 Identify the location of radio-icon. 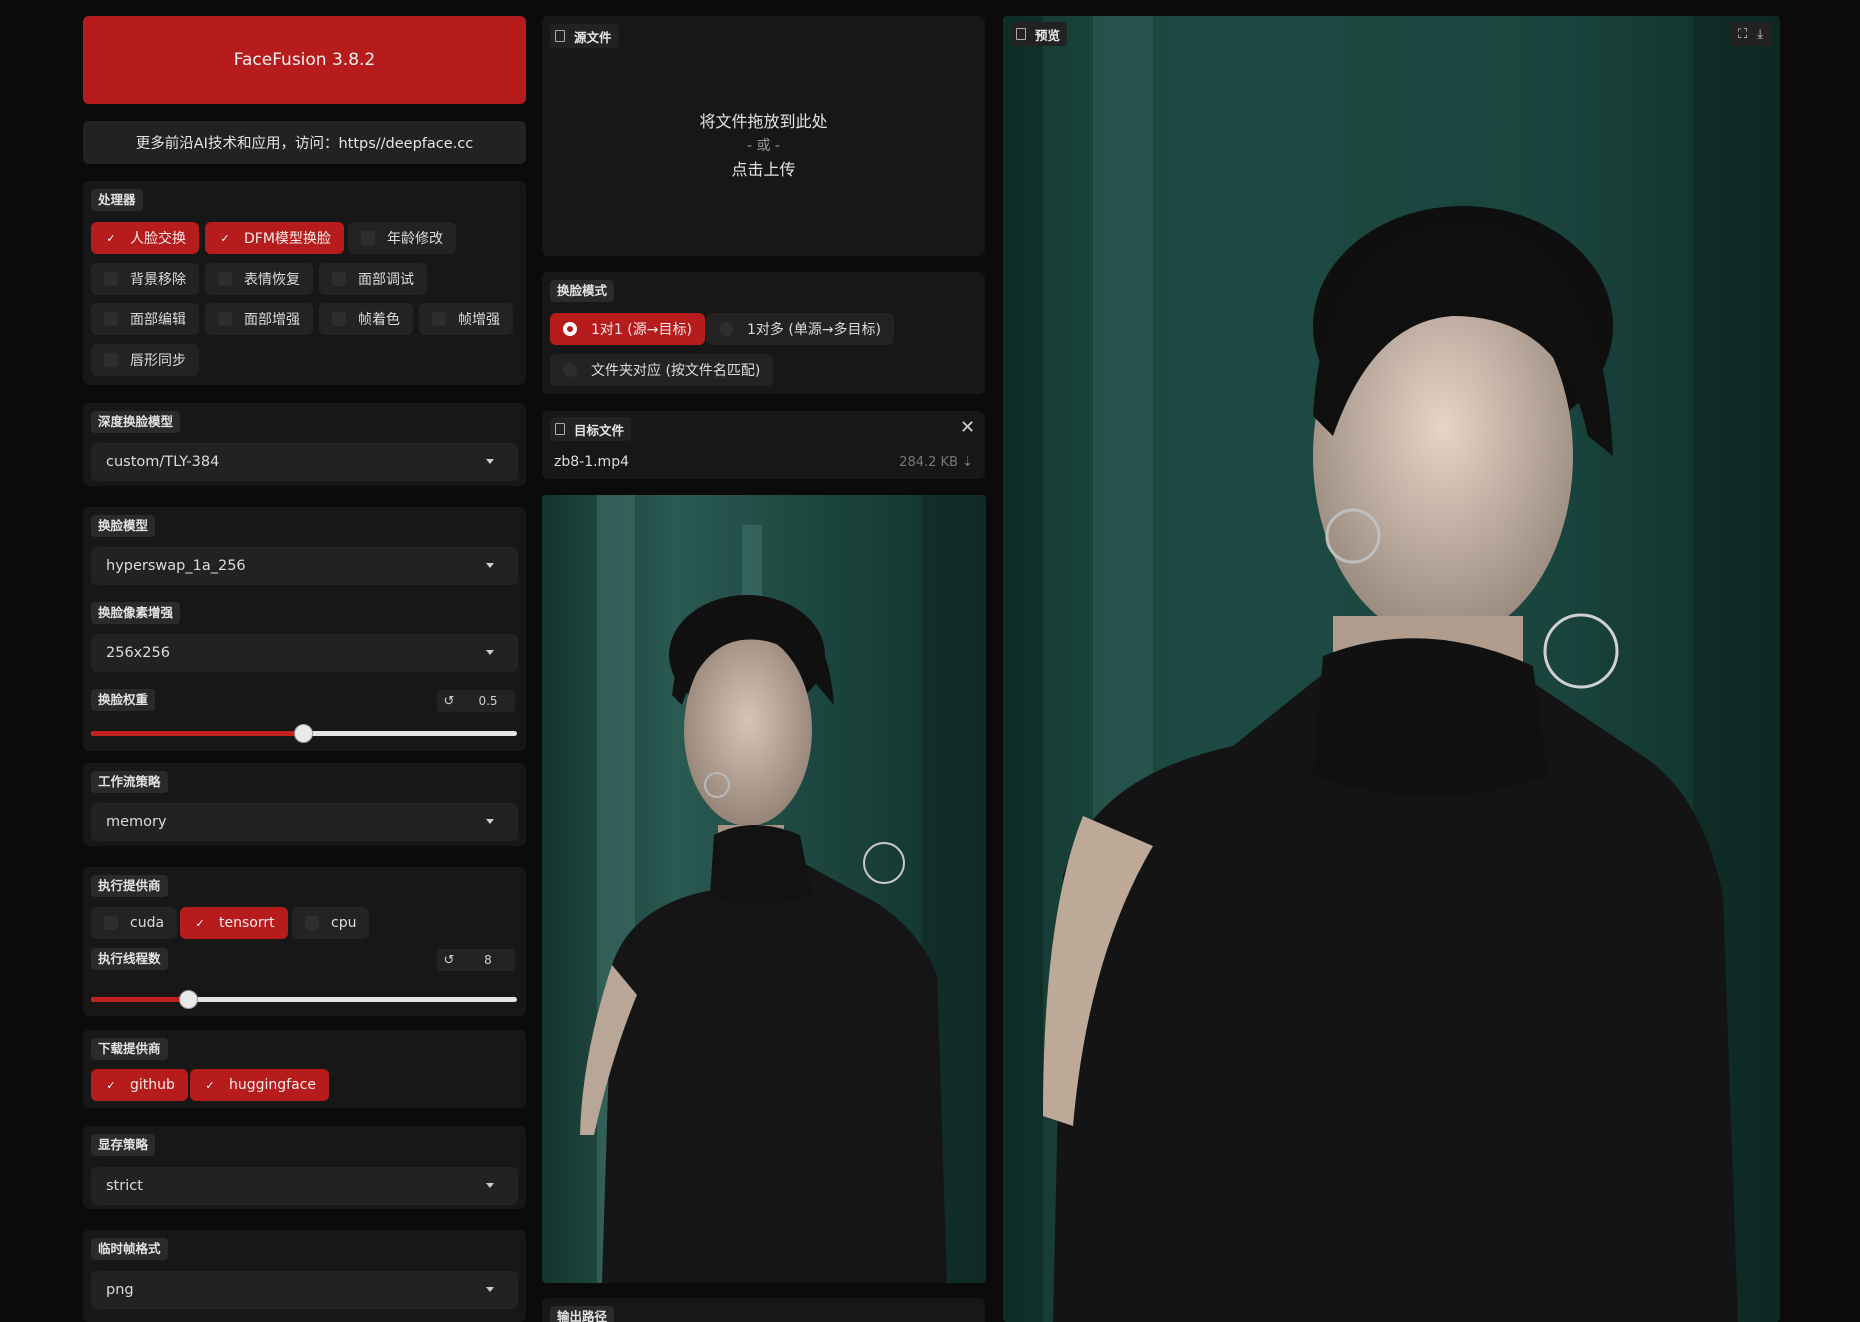
(726, 329).